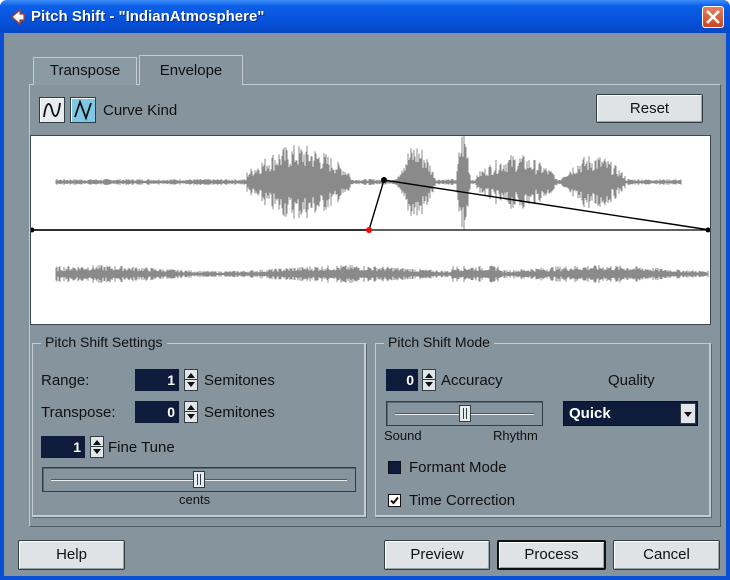  What do you see at coordinates (382, 274) in the screenshot?
I see `waveform-channel-bottom` at bounding box center [382, 274].